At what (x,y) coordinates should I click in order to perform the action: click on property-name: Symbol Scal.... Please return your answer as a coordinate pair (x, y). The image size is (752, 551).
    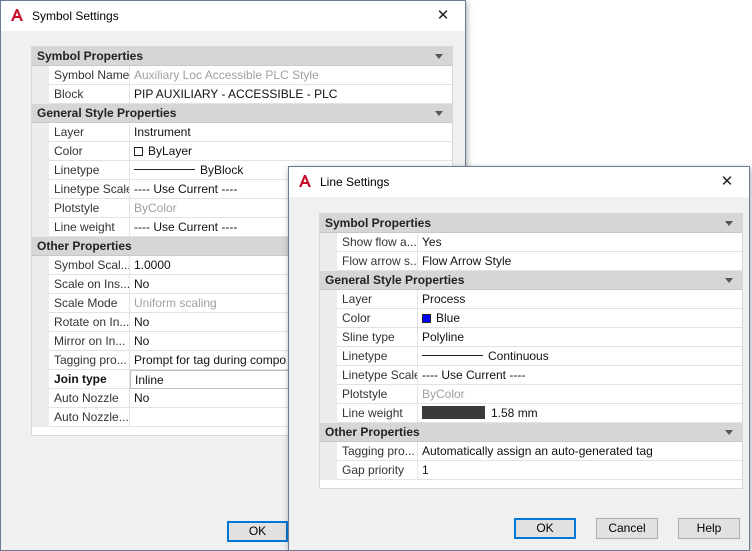
    Looking at the image, I should click on (89, 265).